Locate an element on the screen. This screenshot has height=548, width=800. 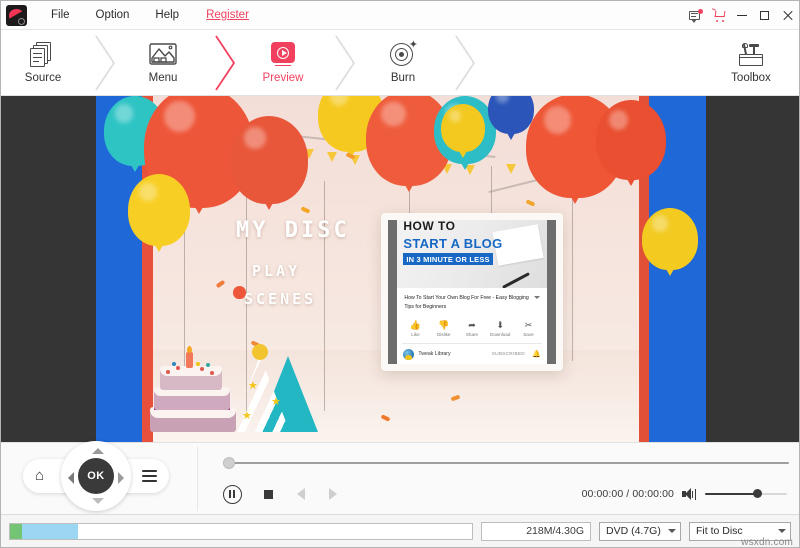
playback-row: 00:00:00 / 00:00:00 is located at coordinates (507, 494).